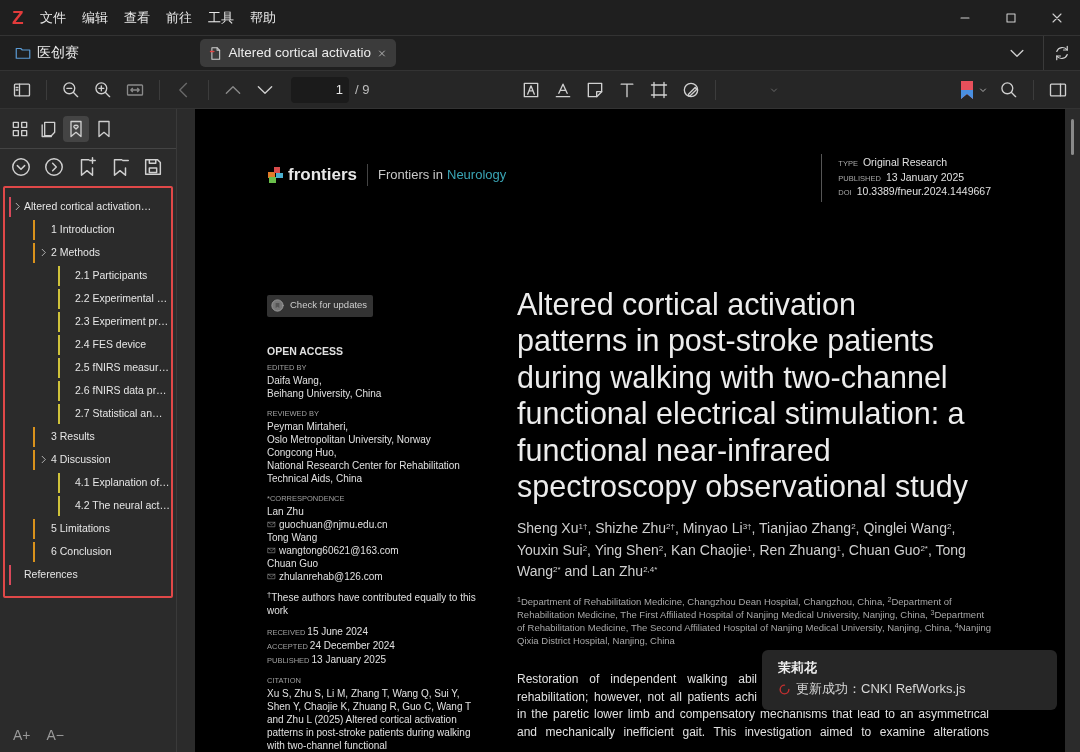  I want to click on outline-item: 2.1 Participants, so click(88, 275).